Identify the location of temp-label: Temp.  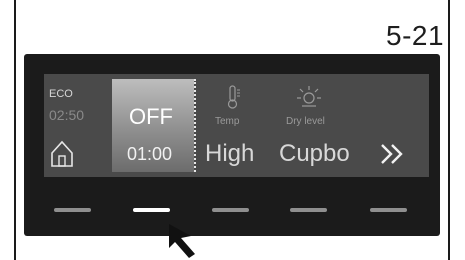
(227, 121).